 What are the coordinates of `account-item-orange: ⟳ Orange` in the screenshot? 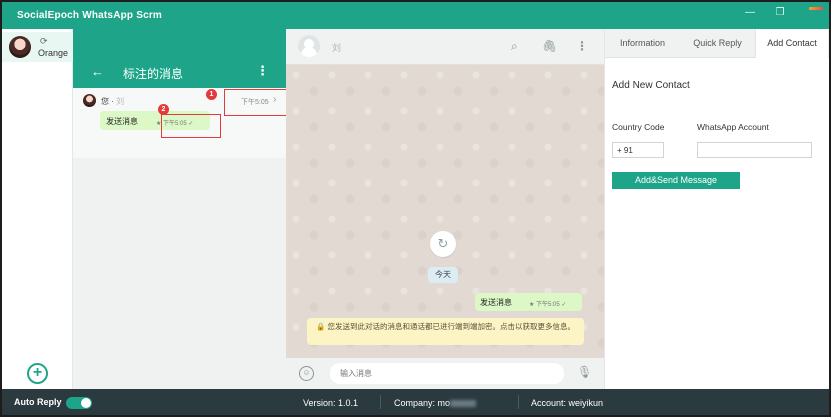 It's located at (37, 47).